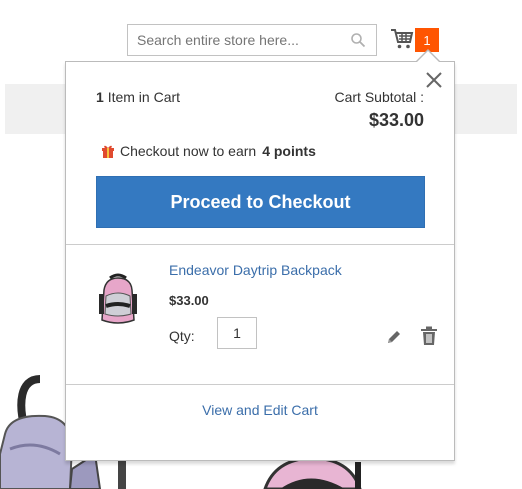 This screenshot has height=489, width=522. What do you see at coordinates (108, 151) in the screenshot?
I see `gift-icon` at bounding box center [108, 151].